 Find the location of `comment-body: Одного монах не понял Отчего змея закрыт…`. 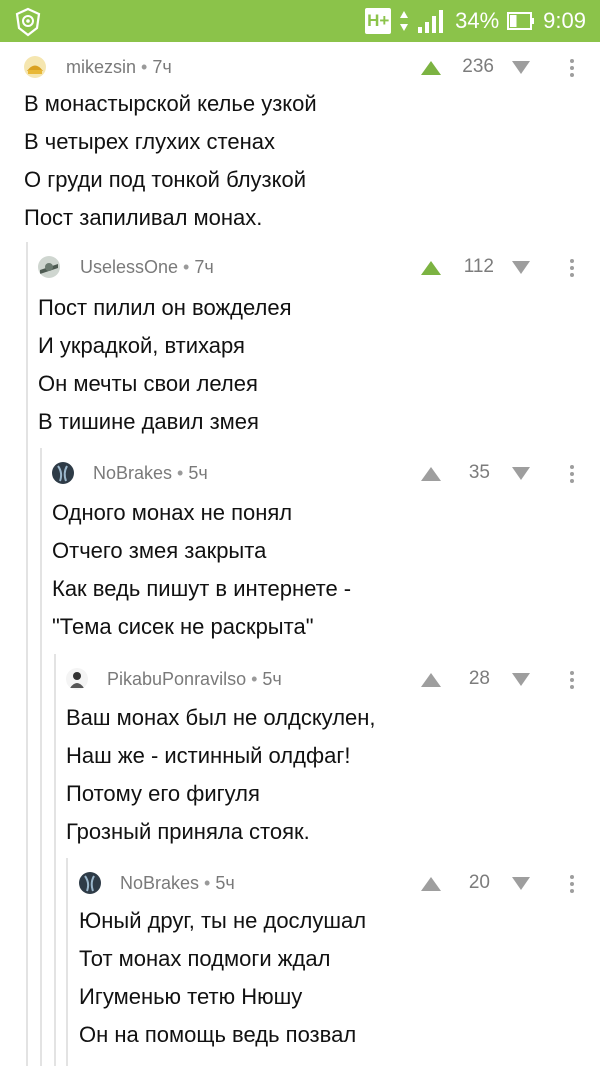

comment-body: Одного монах не понял Отчего змея закрыт… is located at coordinates (201, 570).